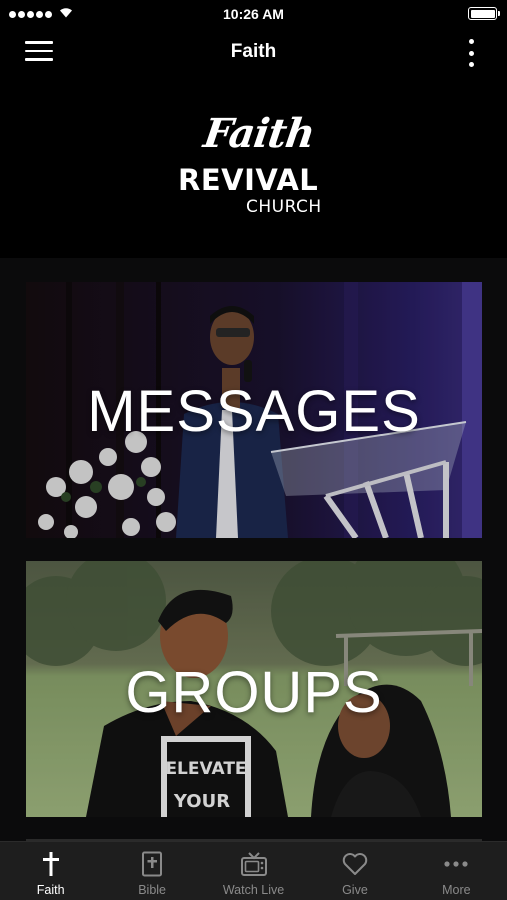 The height and width of the screenshot is (900, 507). I want to click on tab-watch-live: Watch Live, so click(253, 871).